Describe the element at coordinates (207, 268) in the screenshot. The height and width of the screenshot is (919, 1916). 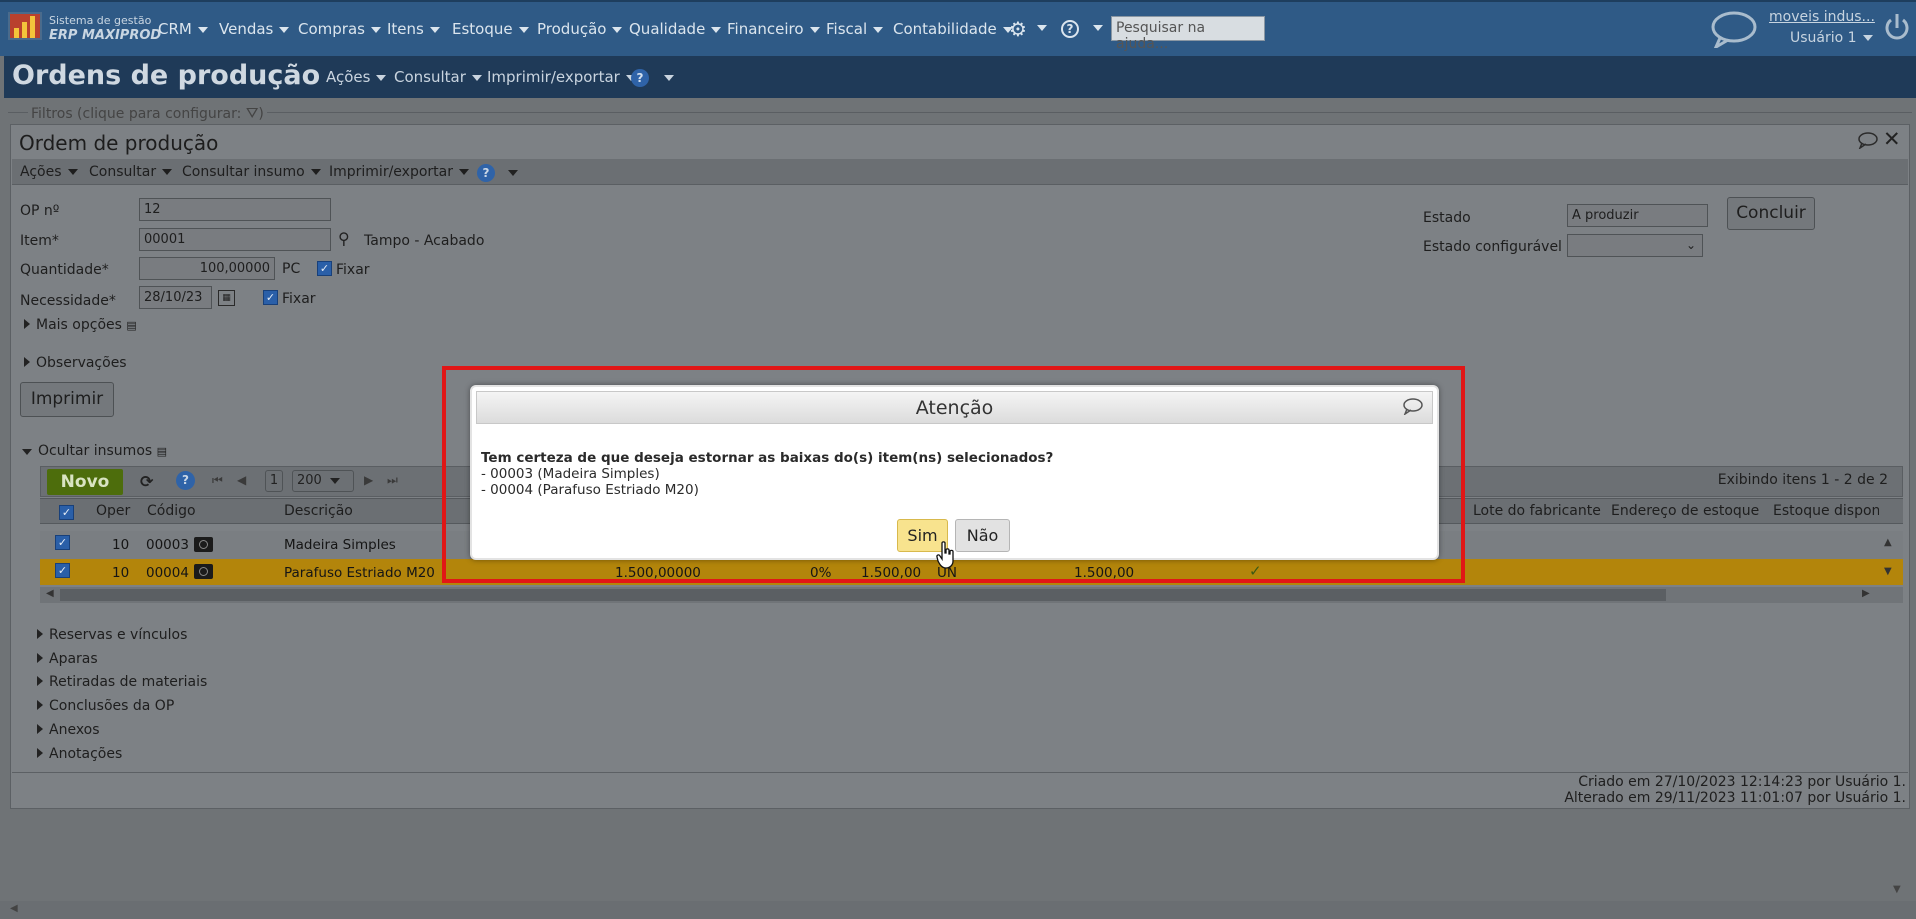
I see `quantity-field: 100,00000` at that location.